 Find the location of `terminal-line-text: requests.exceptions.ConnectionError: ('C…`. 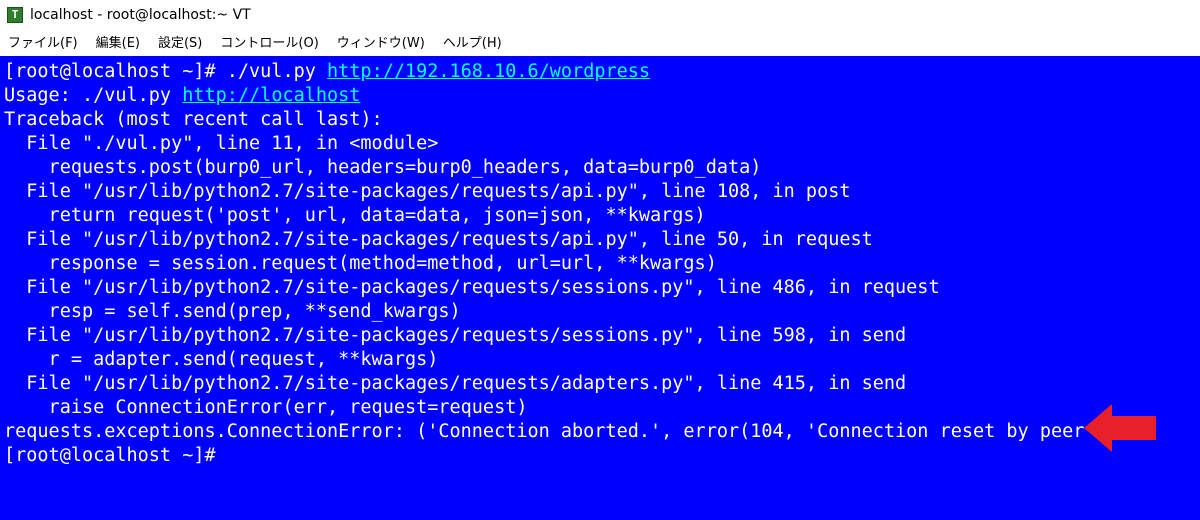

terminal-line-text: requests.exceptions.ConnectionError: ('C… is located at coordinates (561, 431).